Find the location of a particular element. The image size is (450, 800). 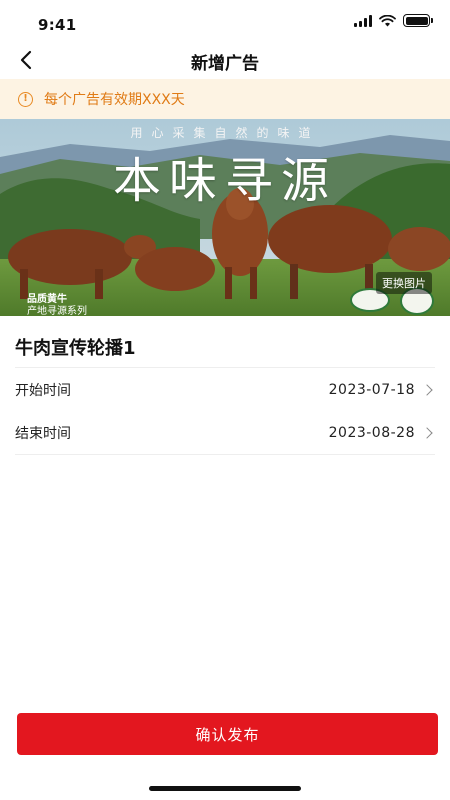

notice-bar: ! 每个广告有效期XXX天 is located at coordinates (225, 99).